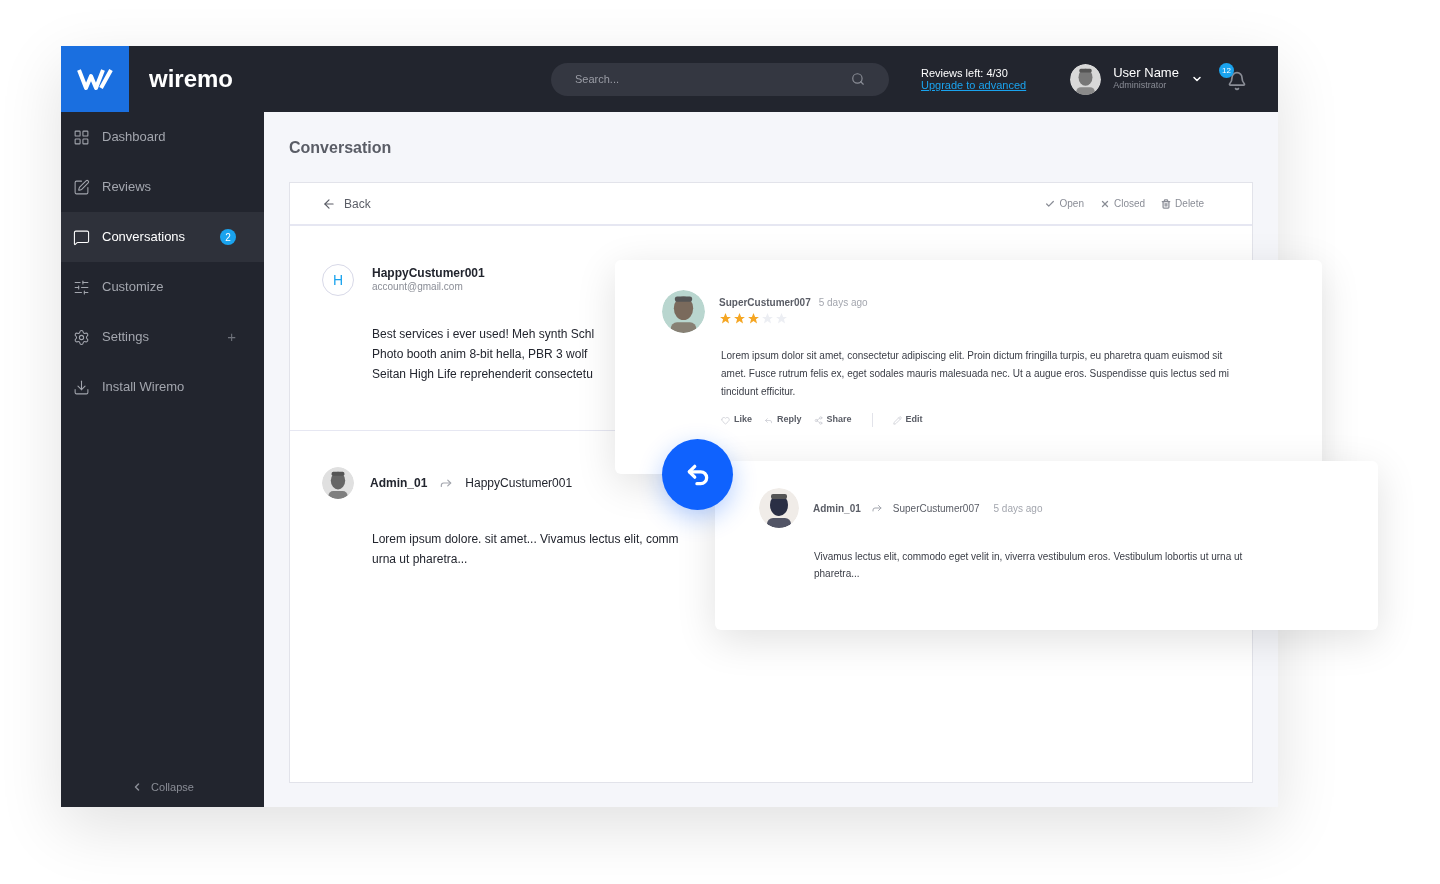  I want to click on toolbar-action: Delete, so click(1182, 203).